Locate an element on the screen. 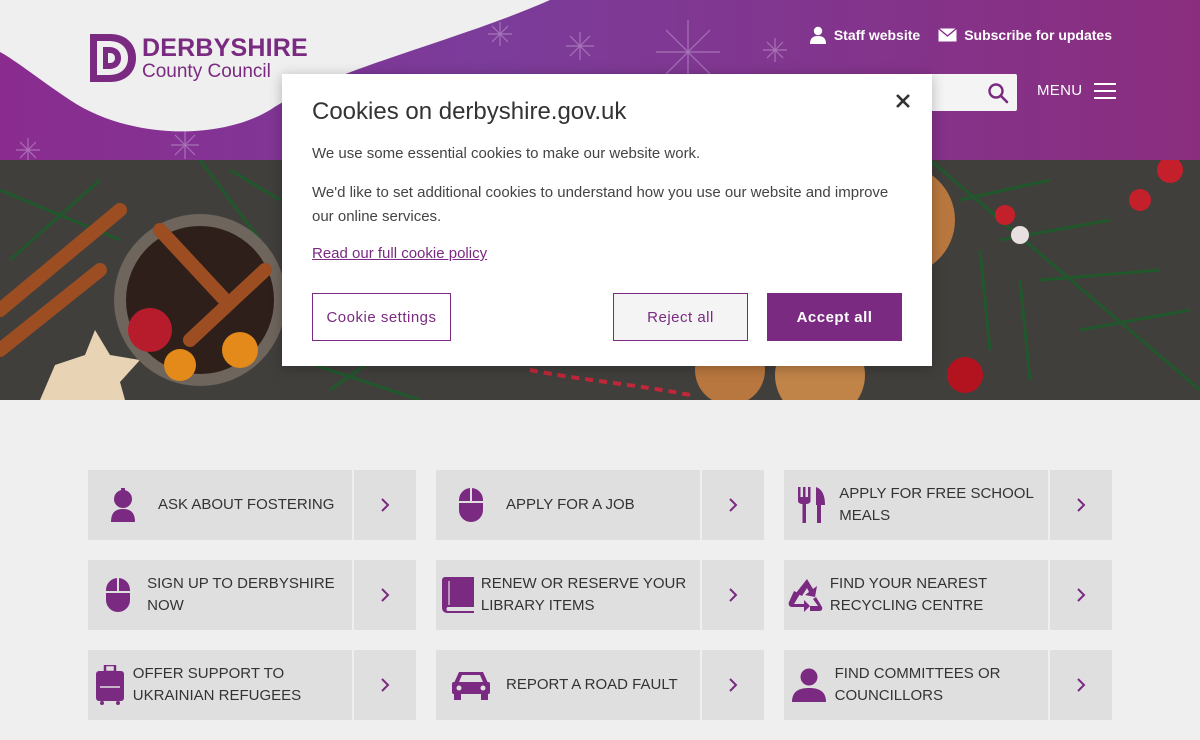 Image resolution: width=1200 pixels, height=740 pixels. tile-label: APPLY FOR A JOB is located at coordinates (570, 504).